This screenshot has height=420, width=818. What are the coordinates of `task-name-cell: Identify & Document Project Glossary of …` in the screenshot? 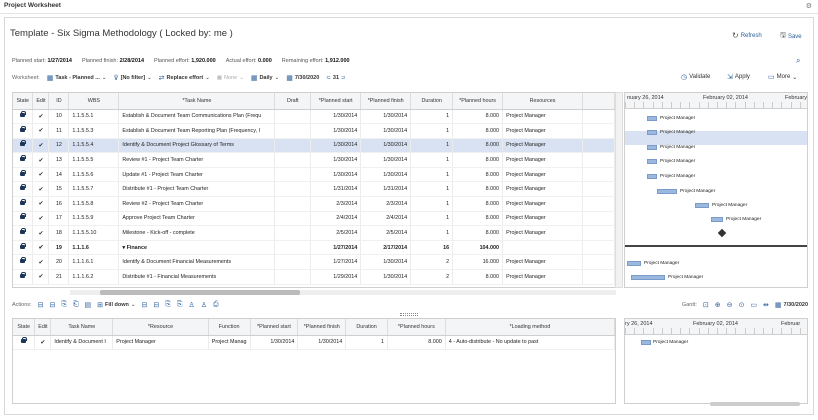 It's located at (197, 146).